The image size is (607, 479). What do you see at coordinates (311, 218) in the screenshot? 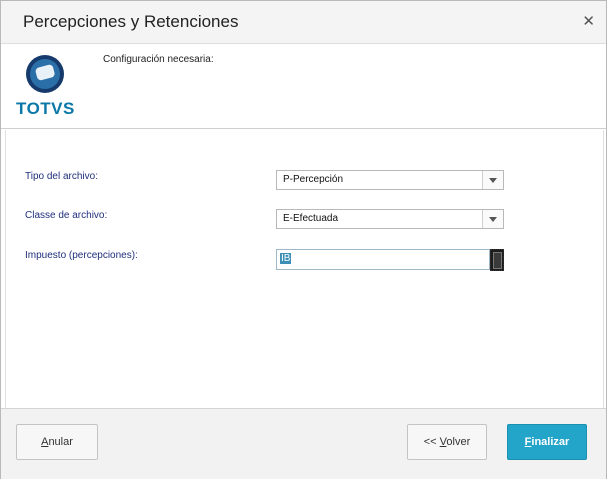
I see `file-class-value: E-Efectuada` at bounding box center [311, 218].